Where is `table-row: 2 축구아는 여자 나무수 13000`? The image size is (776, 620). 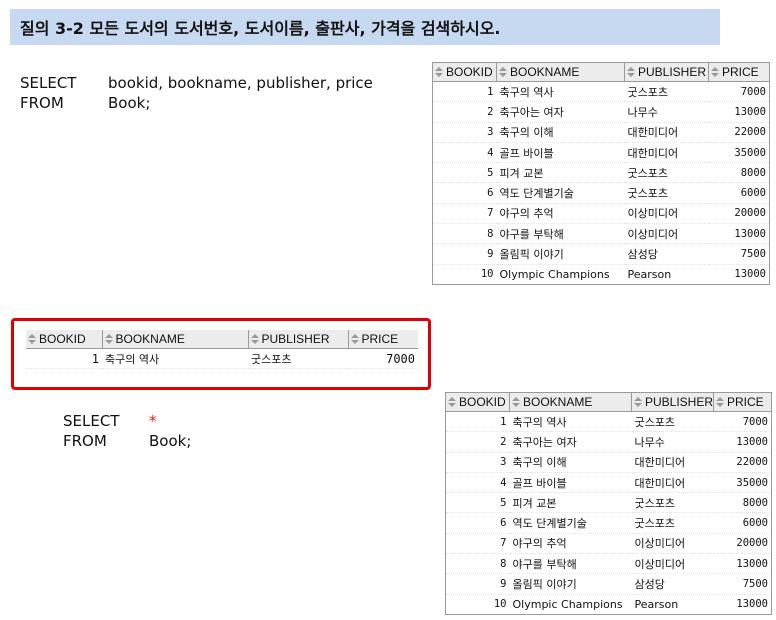
table-row: 2 축구아는 여자 나무수 13000 is located at coordinates (601, 112).